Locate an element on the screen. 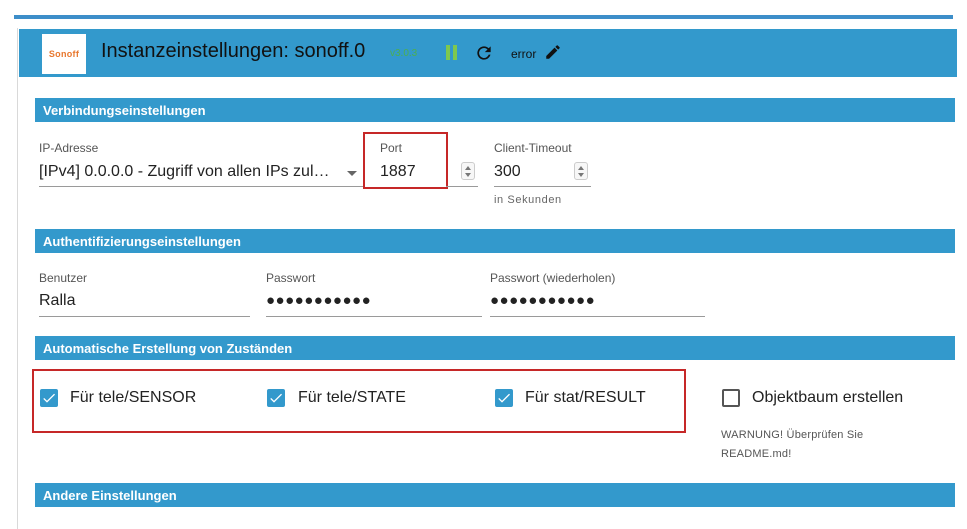 This screenshot has width=967, height=529. ip-underline is located at coordinates (201, 186).